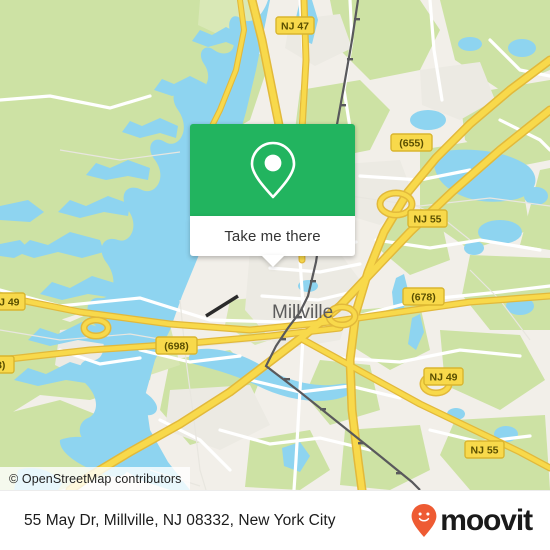 Image resolution: width=550 pixels, height=550 pixels. I want to click on moovit-logo: moovit, so click(471, 521).